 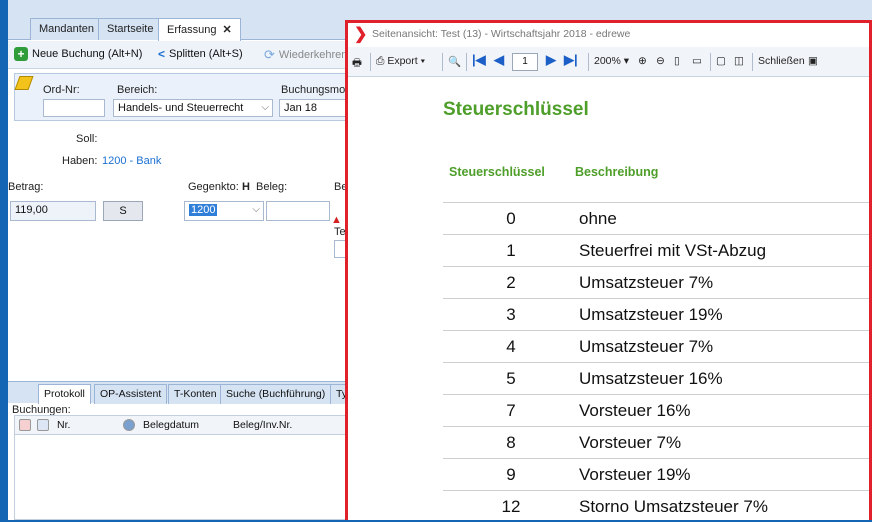 What do you see at coordinates (511, 410) in the screenshot?
I see `tax-key-cell: 7` at bounding box center [511, 410].